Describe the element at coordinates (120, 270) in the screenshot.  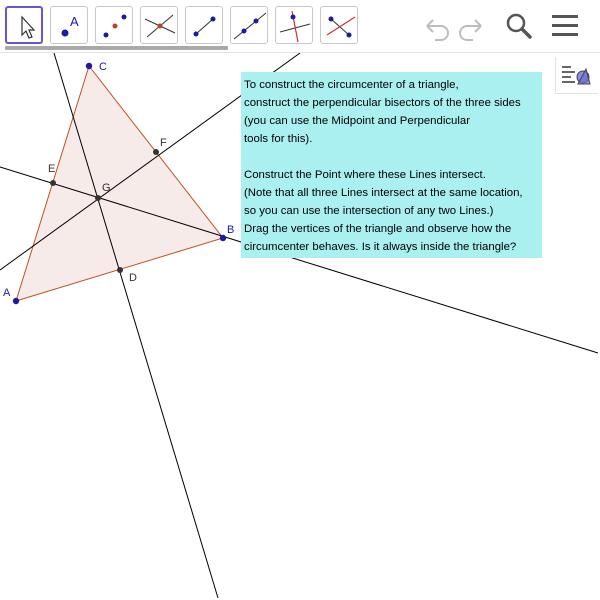
I see `point-d` at that location.